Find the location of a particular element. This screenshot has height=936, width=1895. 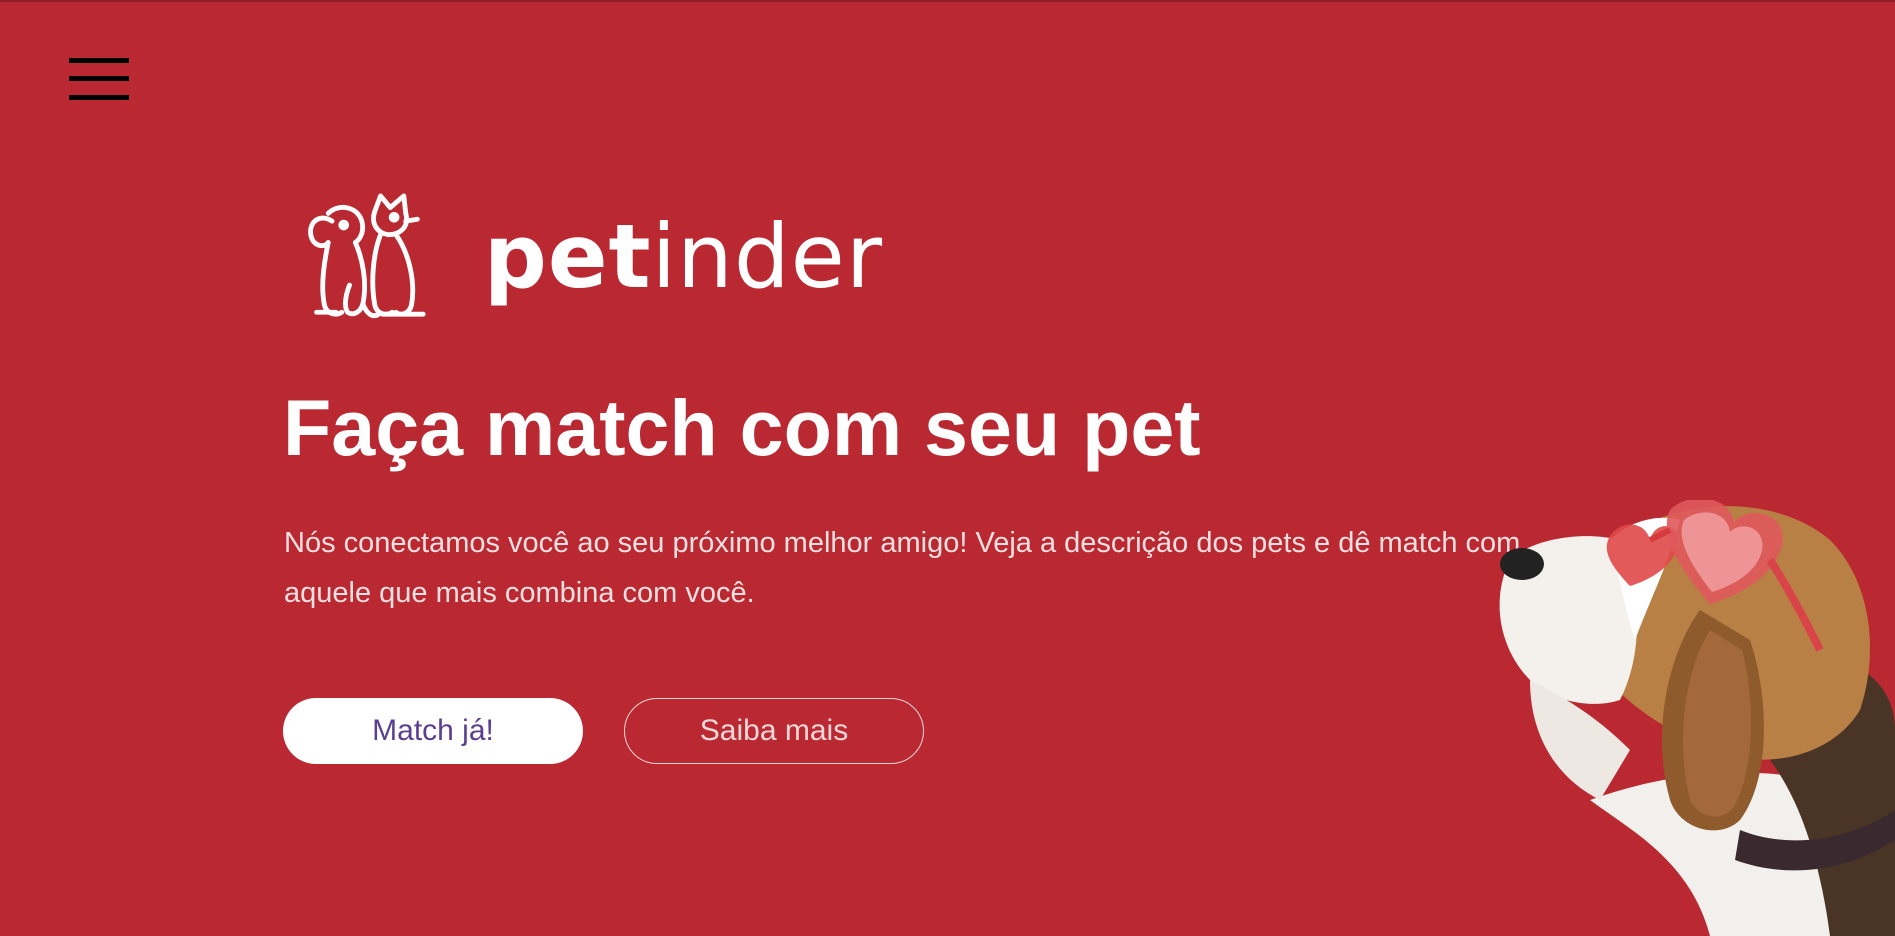

brand-name: petinder is located at coordinates (683, 257).